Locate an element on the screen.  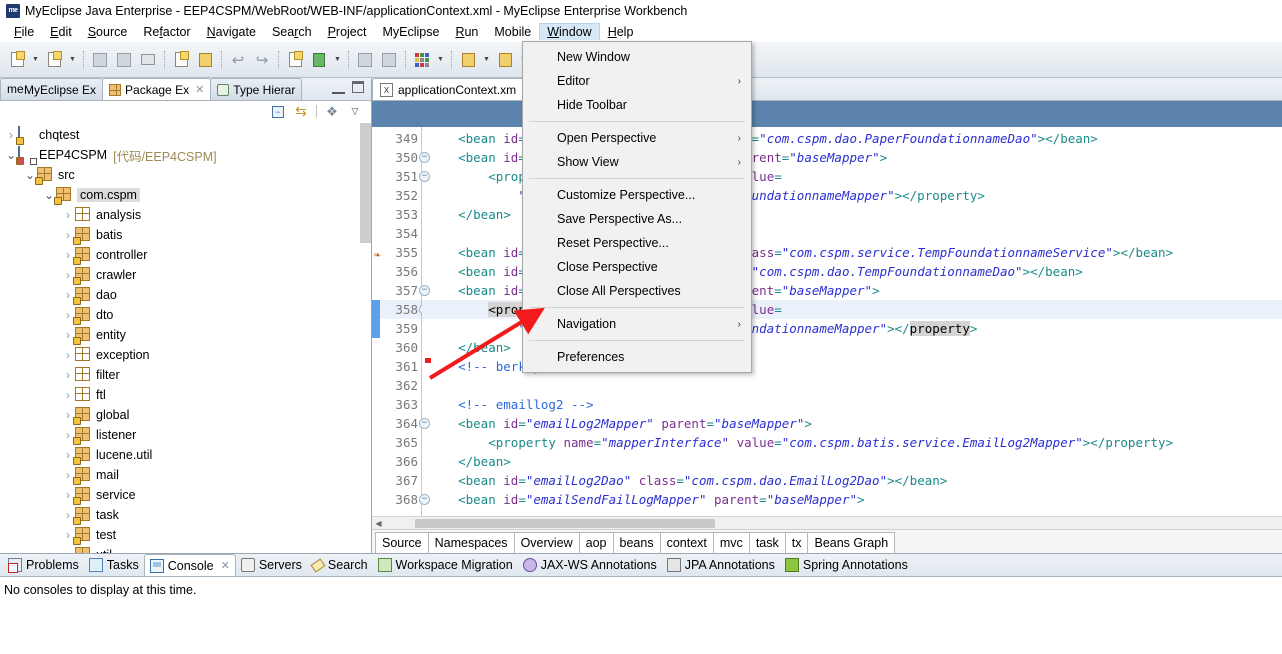
new-wizard-dropdown-icon: ▼ is located at coordinates (72, 60).